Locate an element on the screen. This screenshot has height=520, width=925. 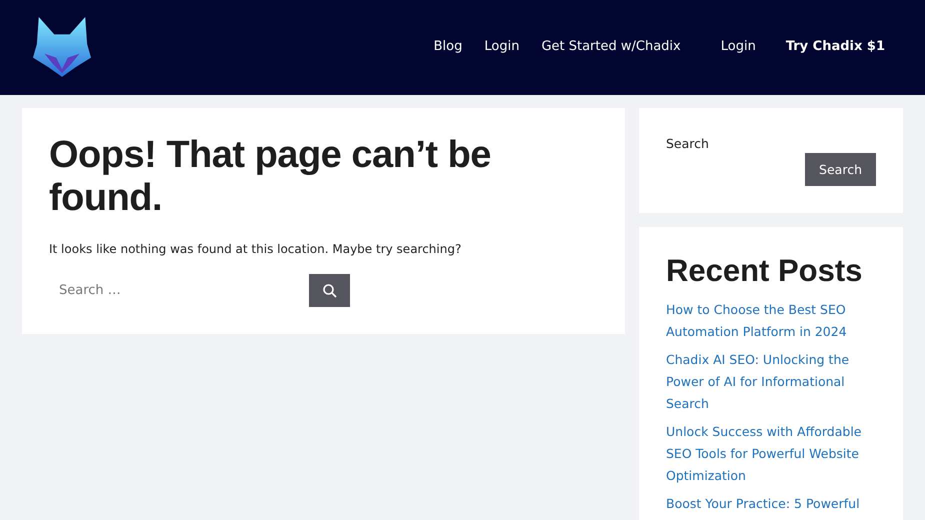
post-link: How to Choose the Best SEO Automation Platform in 2024 is located at coordinates (774, 321).